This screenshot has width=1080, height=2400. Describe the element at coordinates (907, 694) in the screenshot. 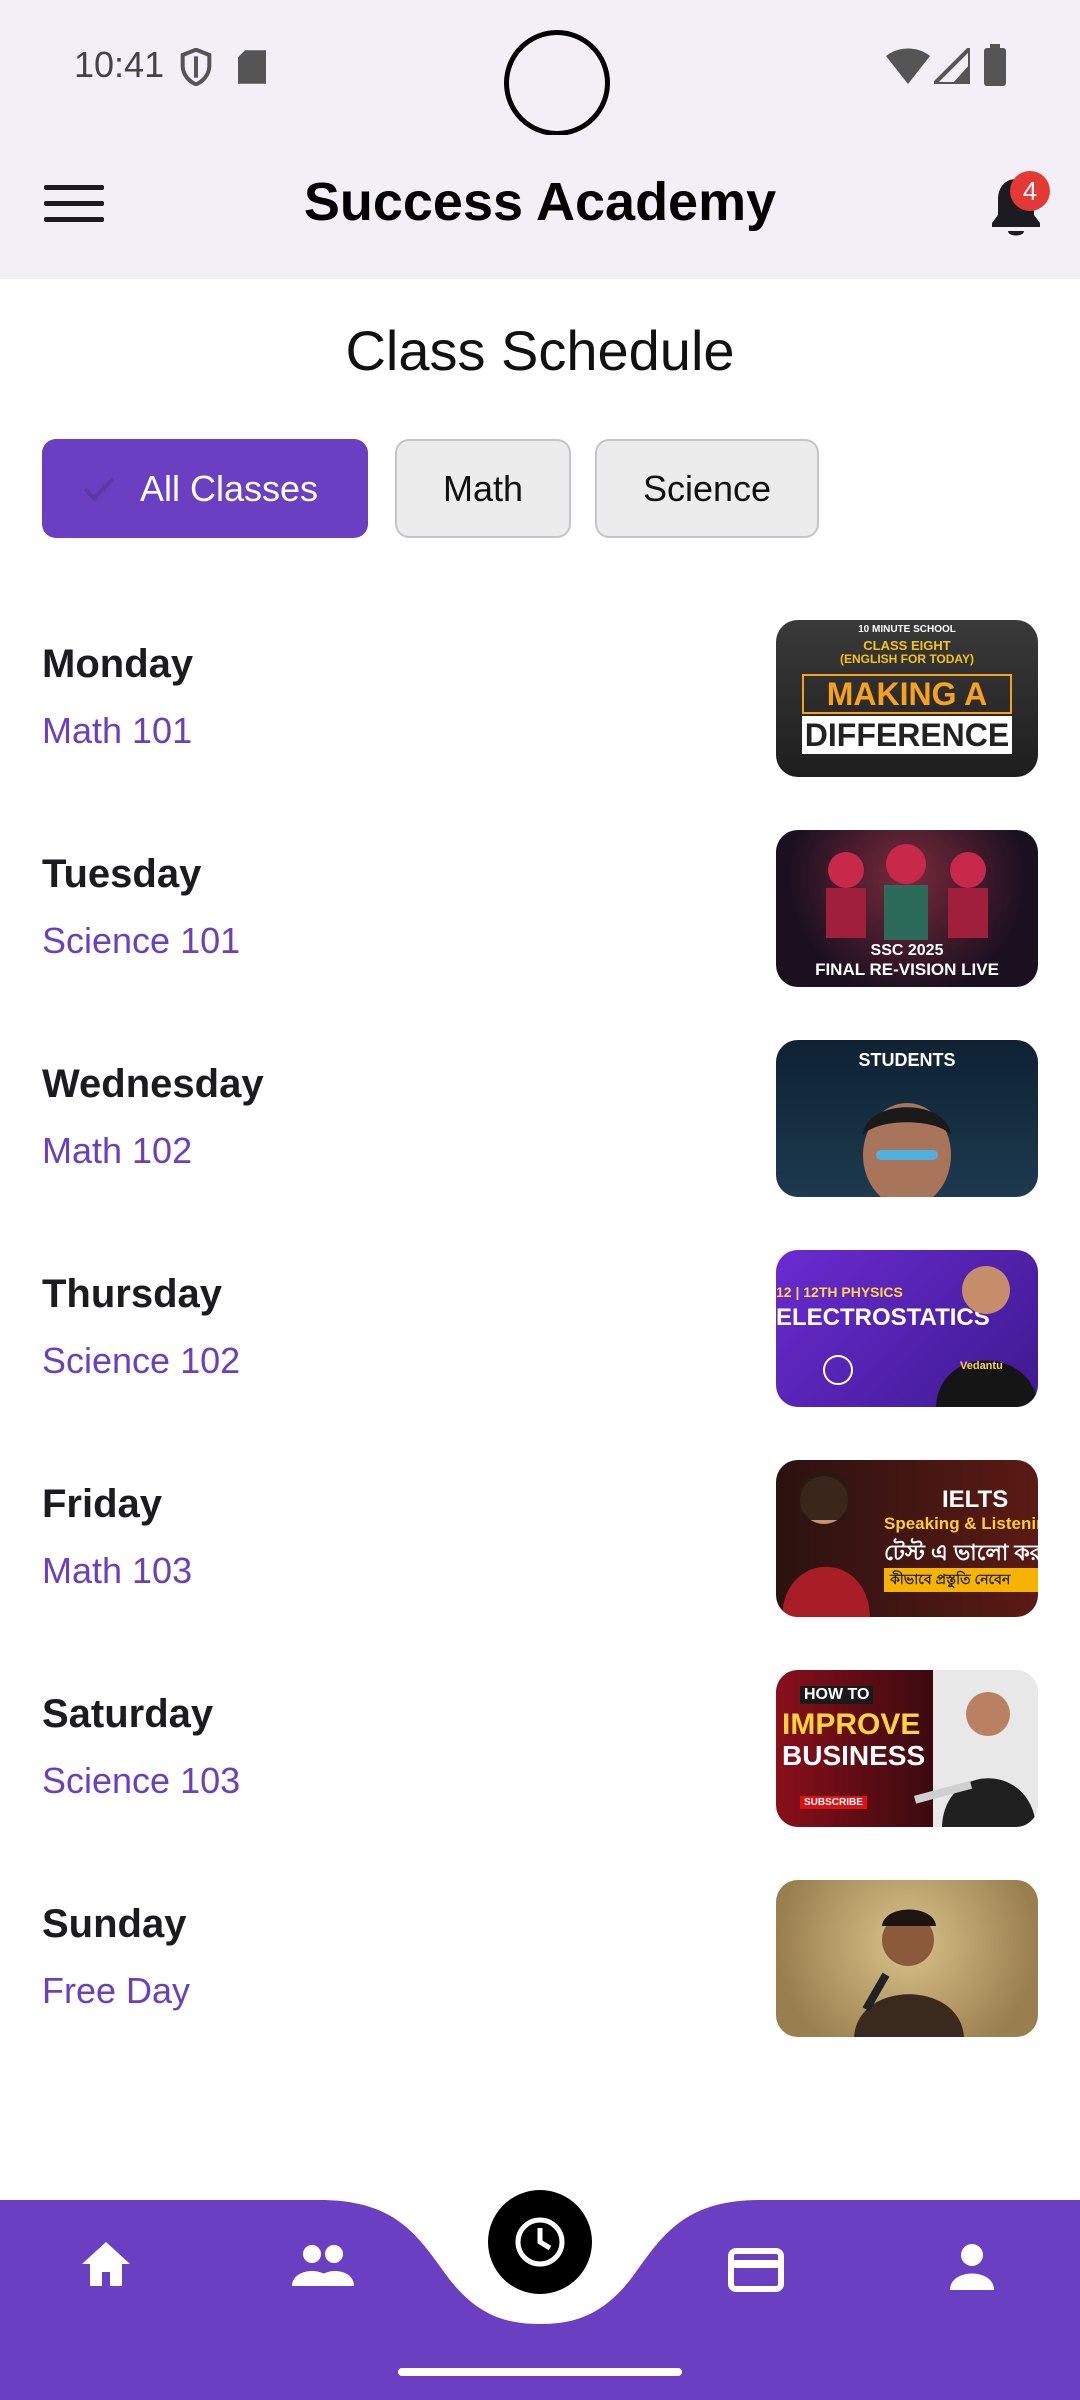

I see `thumbnail-text: MAKING A` at that location.